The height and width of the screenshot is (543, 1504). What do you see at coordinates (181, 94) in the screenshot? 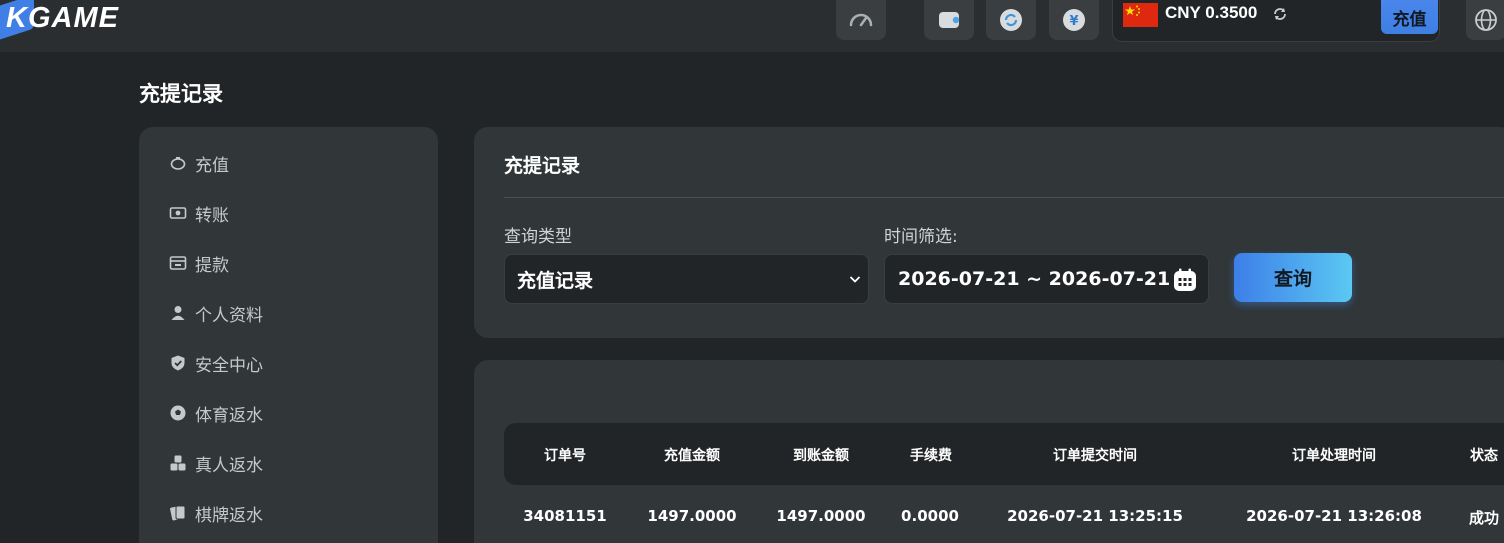
I see `page-title: 充提记录` at bounding box center [181, 94].